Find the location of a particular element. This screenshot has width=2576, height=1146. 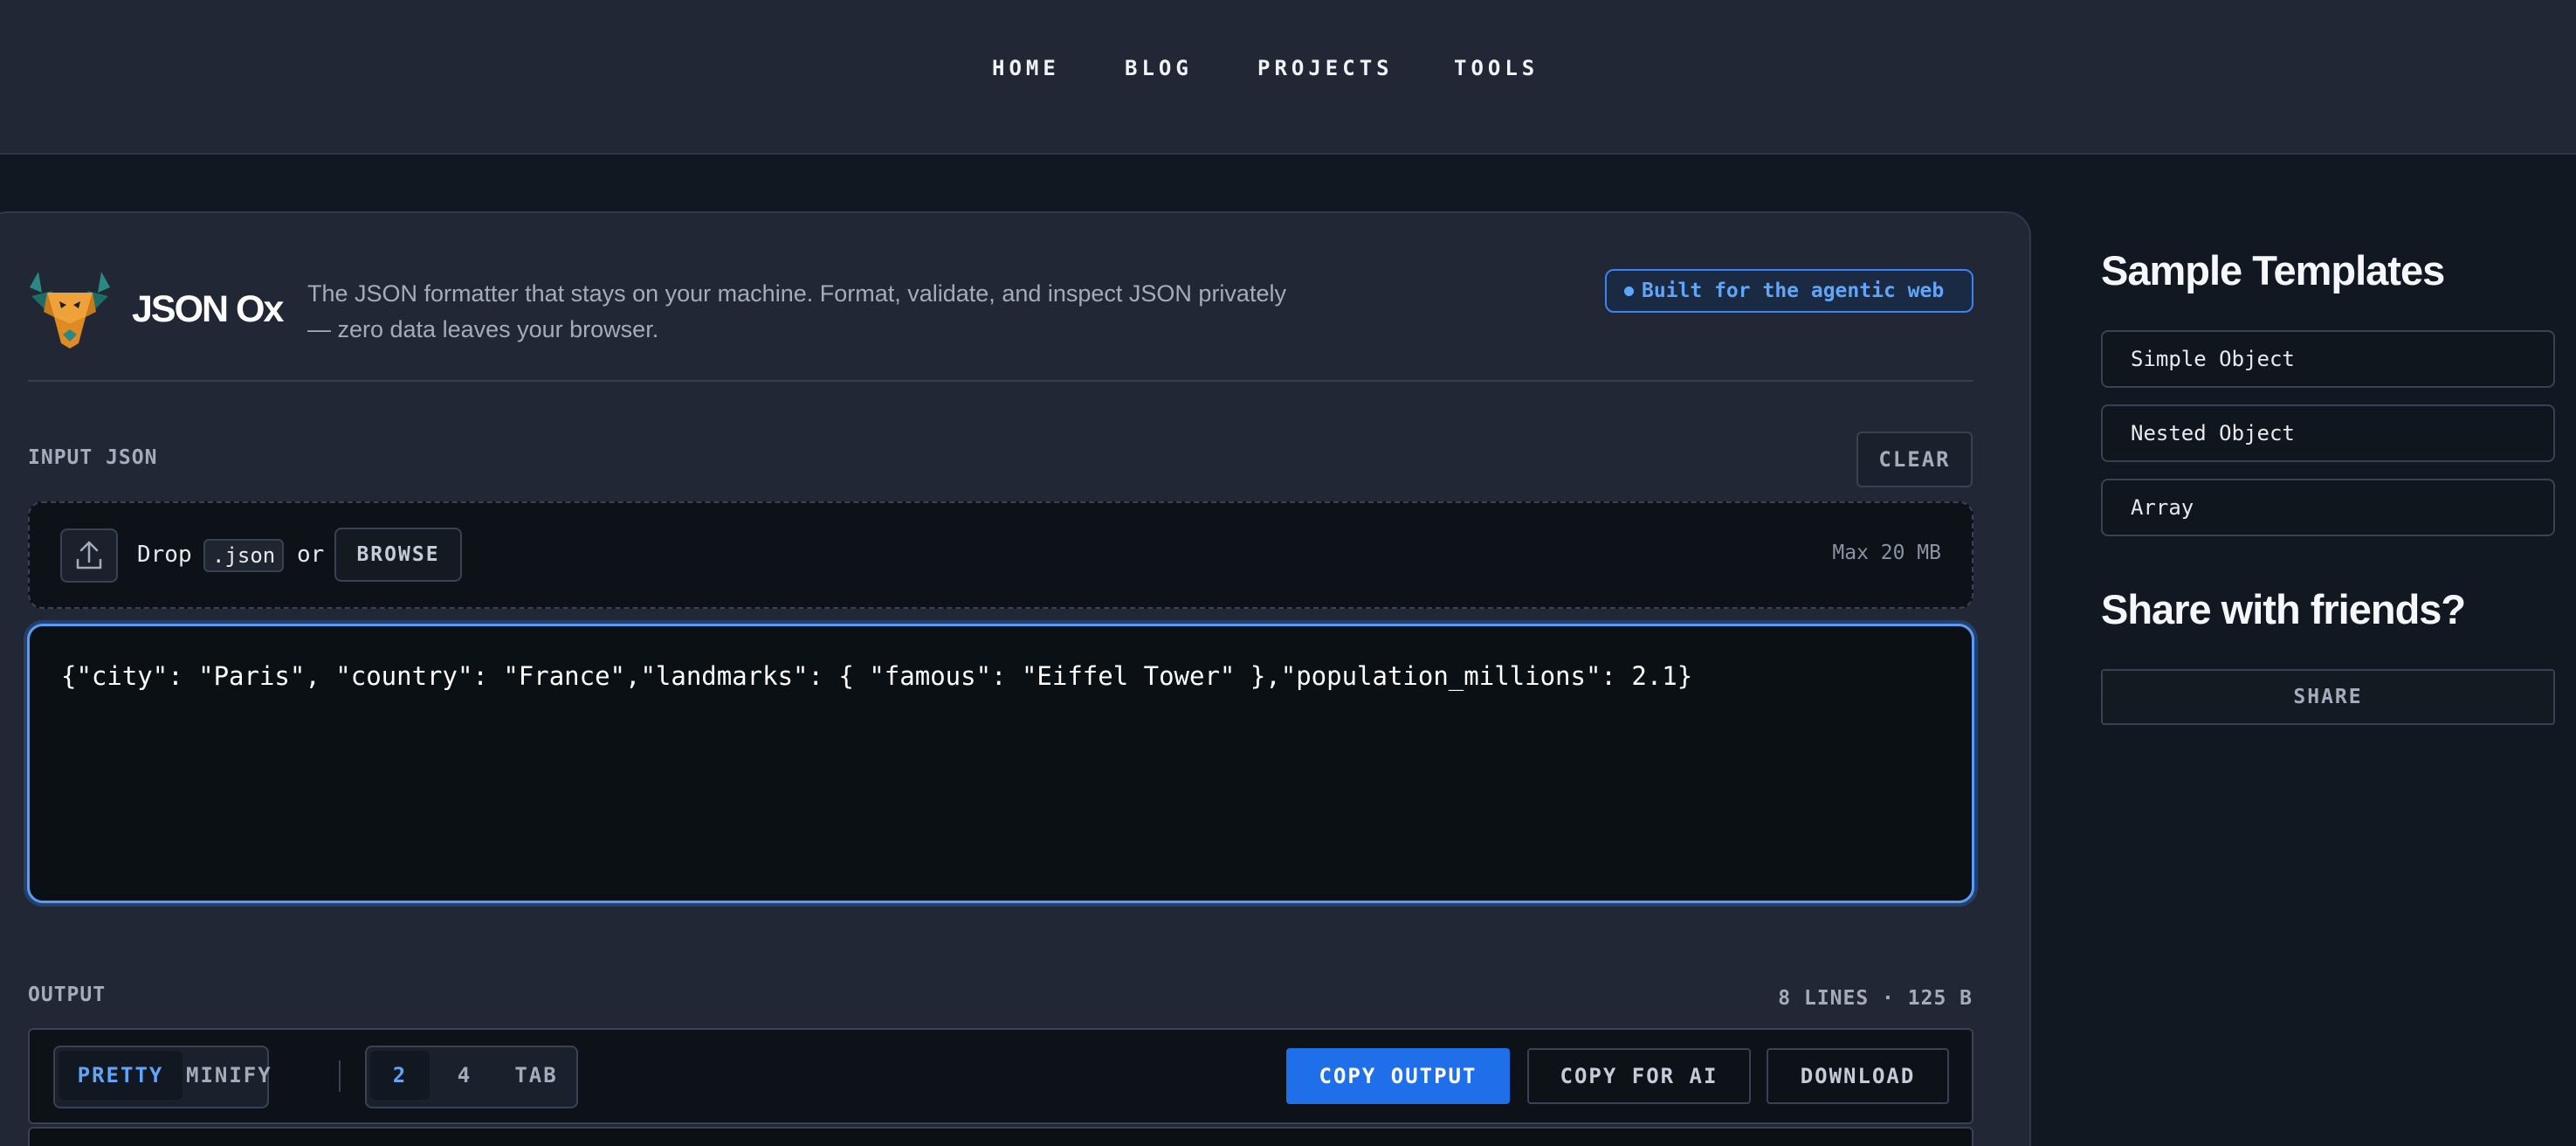

template-nested-object: Nested Object is located at coordinates (2328, 433).